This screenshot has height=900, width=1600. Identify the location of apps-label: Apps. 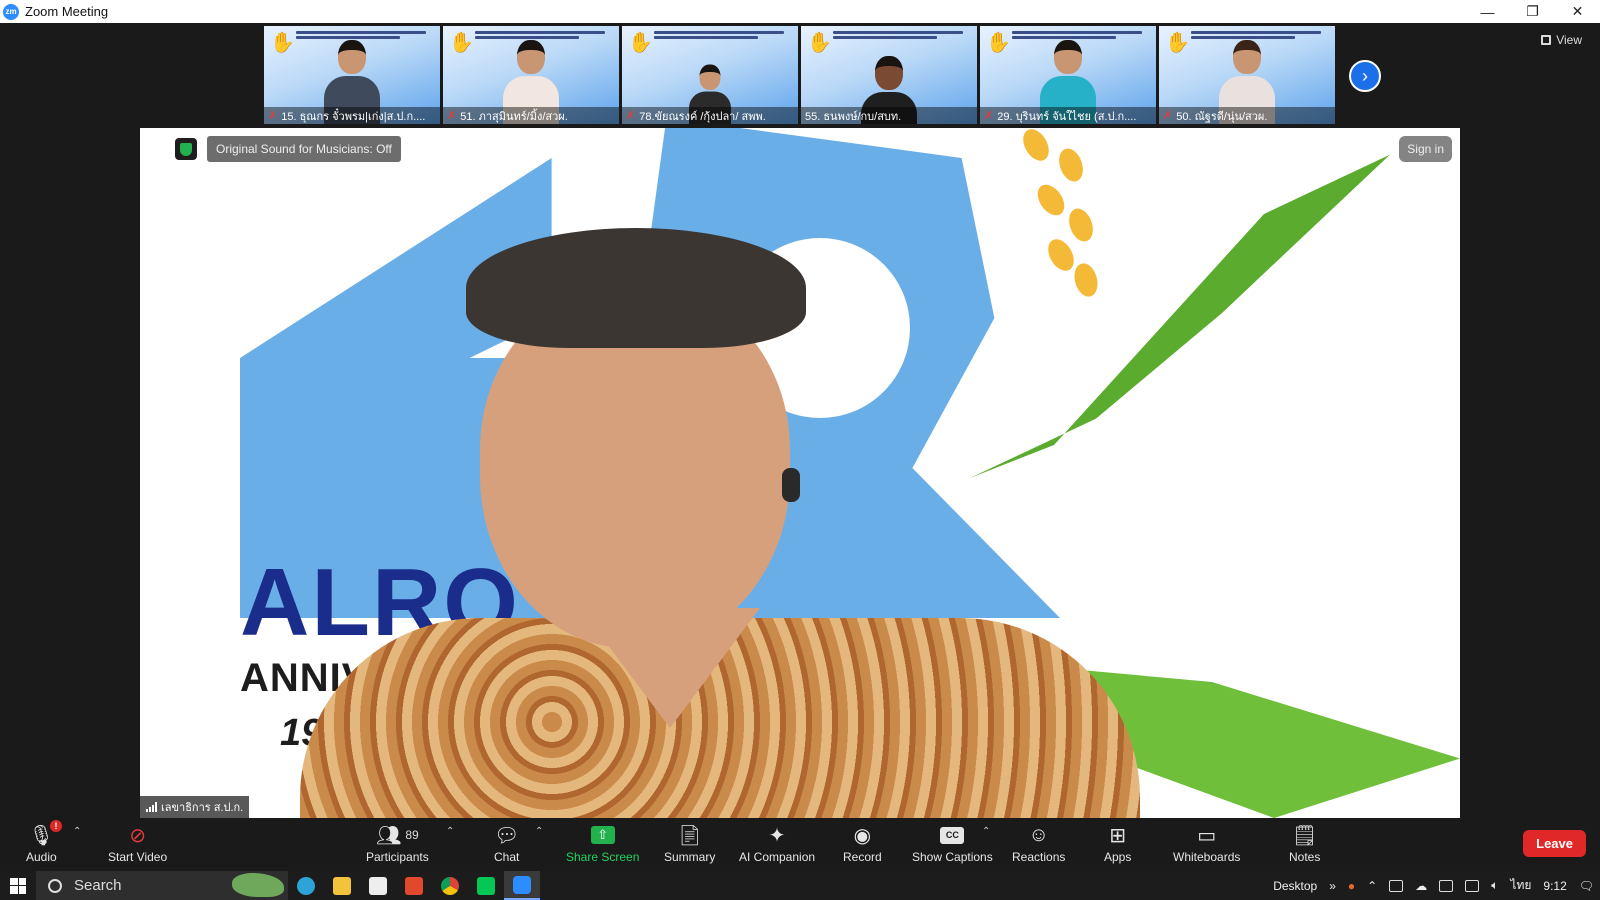
(1118, 857).